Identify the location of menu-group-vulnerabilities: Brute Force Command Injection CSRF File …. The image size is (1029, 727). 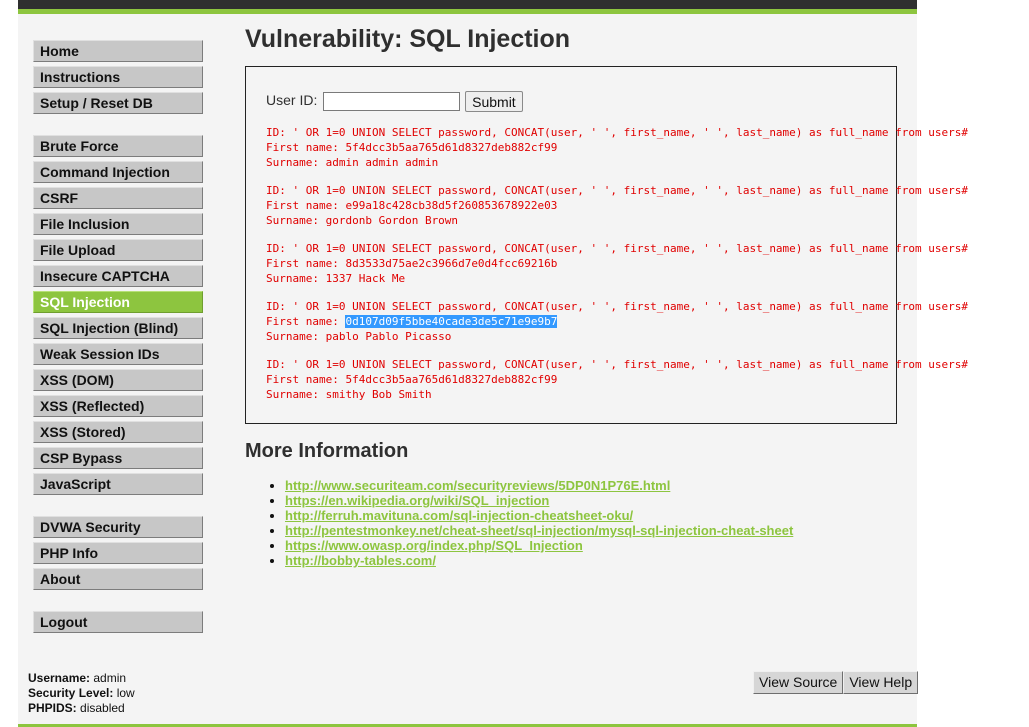
(118, 317).